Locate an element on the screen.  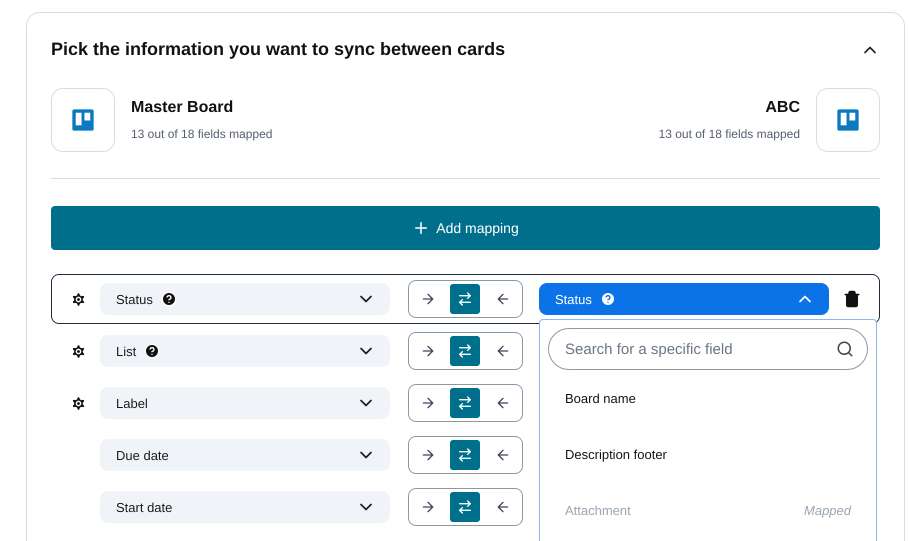
search-field: Search for a specific field is located at coordinates (708, 349).